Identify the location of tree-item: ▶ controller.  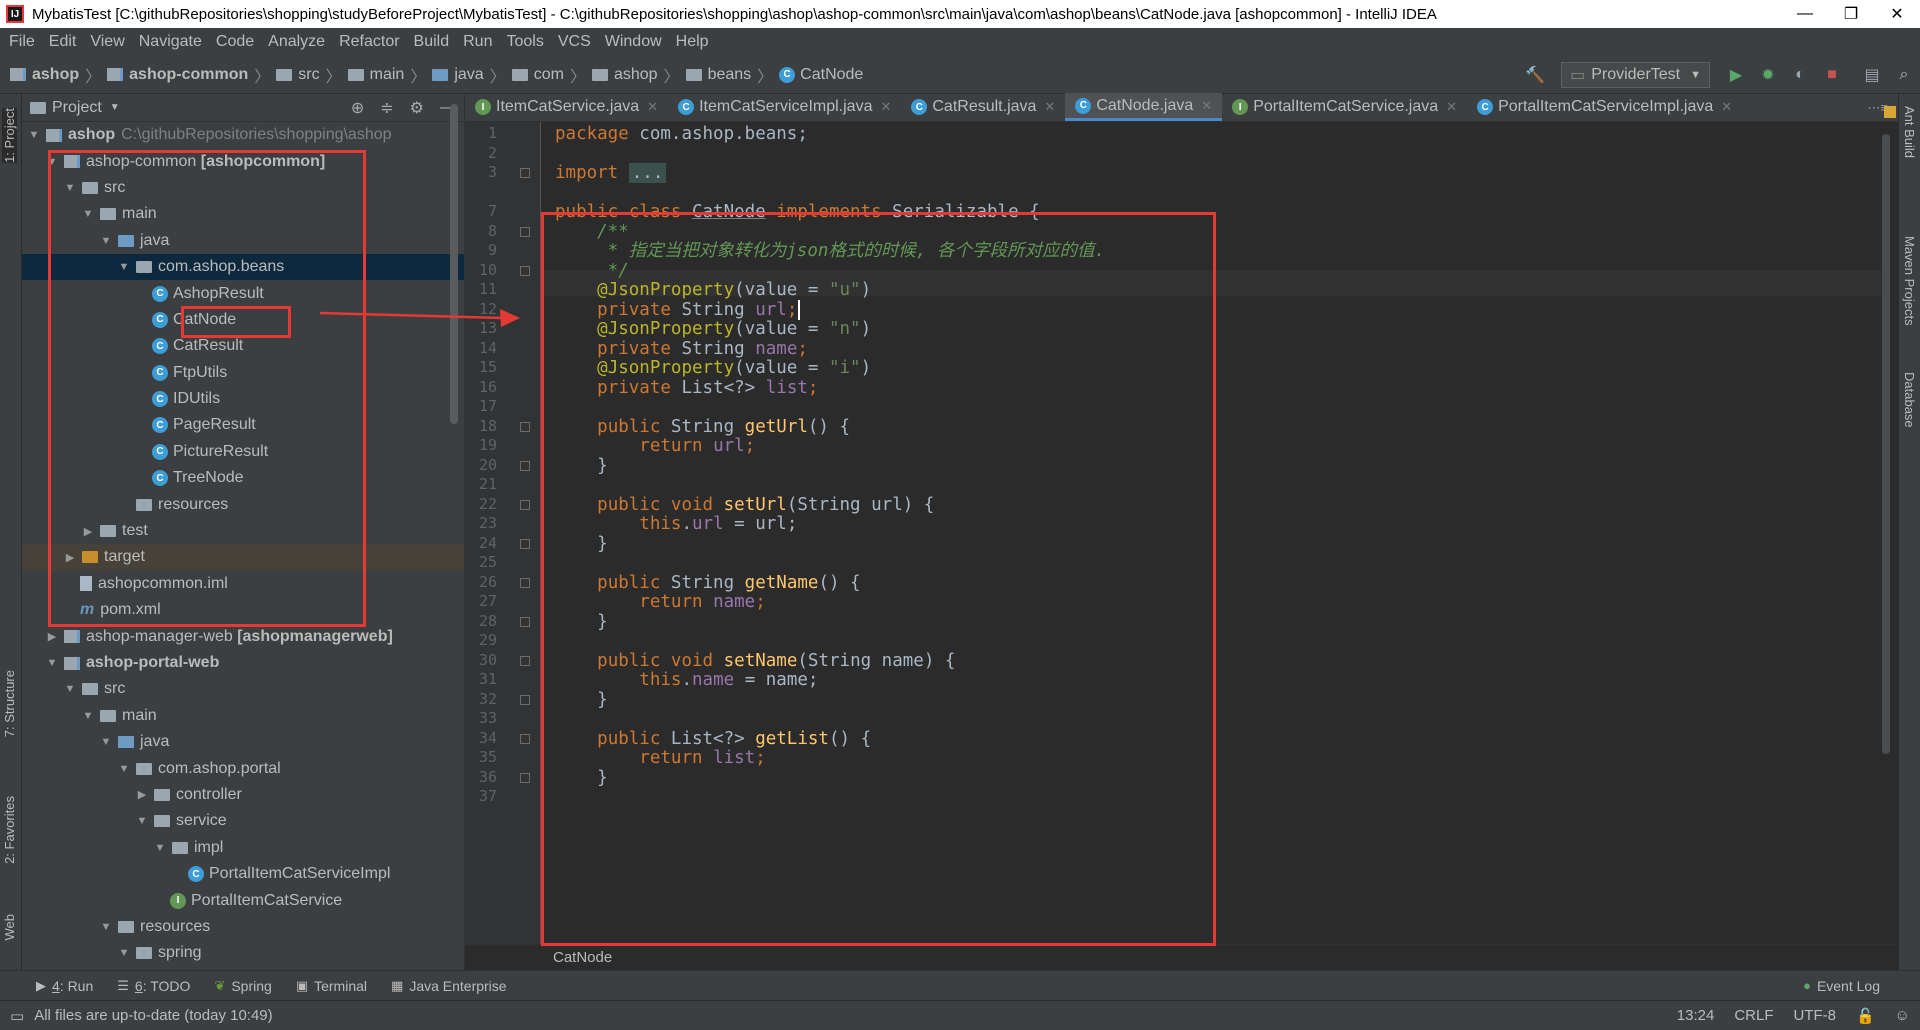
(243, 795).